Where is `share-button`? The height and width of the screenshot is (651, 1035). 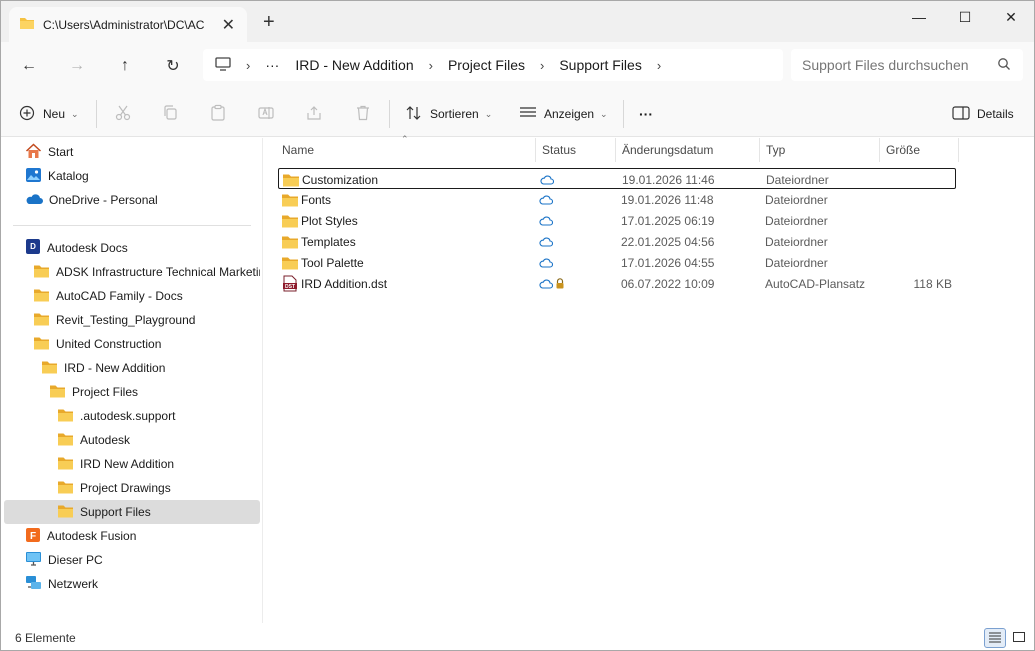
share-button is located at coordinates (314, 114).